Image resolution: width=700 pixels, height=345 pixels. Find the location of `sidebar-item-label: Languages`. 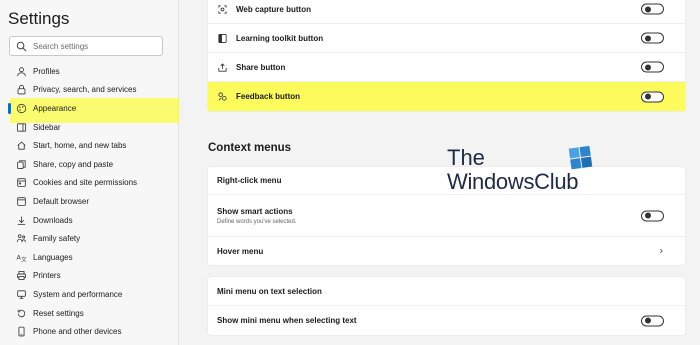

sidebar-item-label: Languages is located at coordinates (53, 257).